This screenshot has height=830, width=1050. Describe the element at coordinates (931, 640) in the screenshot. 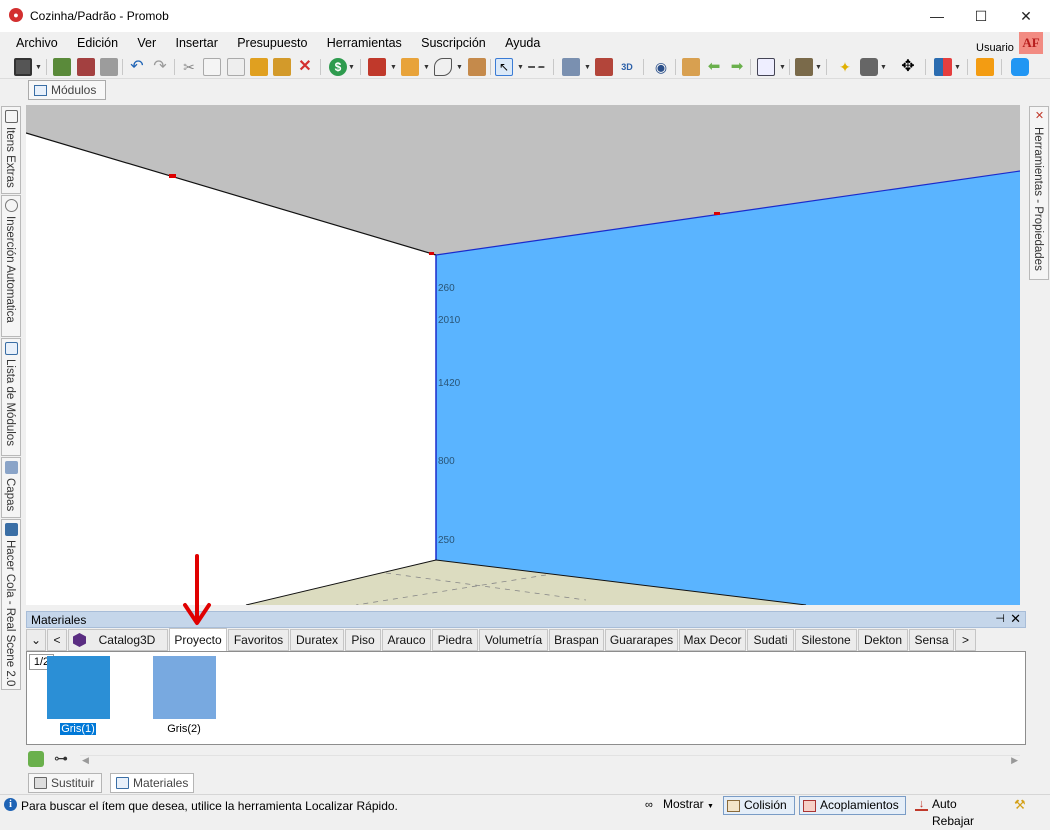

I see `tab-sensa: Sensa` at that location.